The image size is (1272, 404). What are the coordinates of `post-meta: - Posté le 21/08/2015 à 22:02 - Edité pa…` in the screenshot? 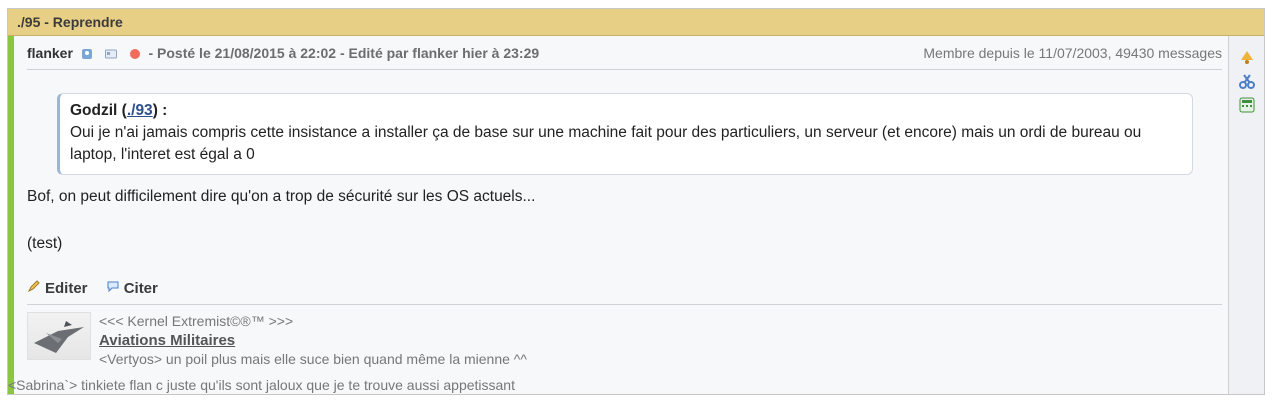 It's located at (344, 53).